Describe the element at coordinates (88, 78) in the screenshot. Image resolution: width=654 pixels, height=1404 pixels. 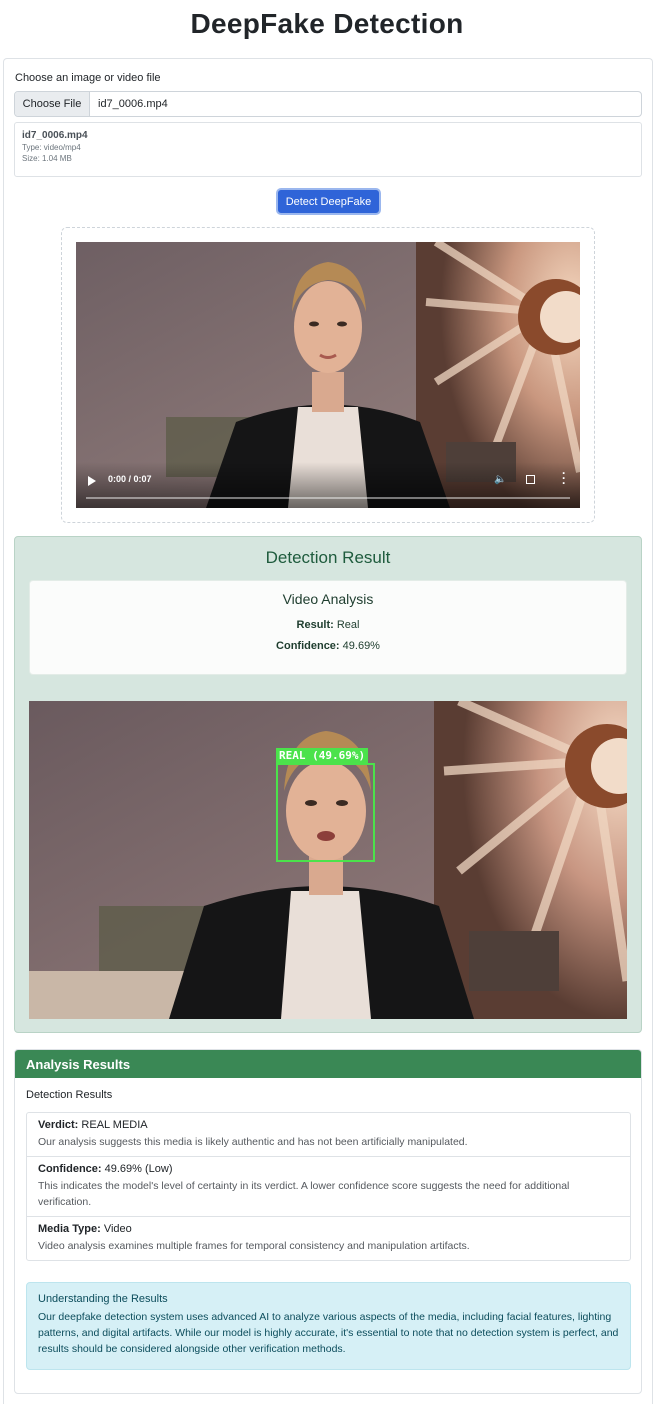
I see `file-input-label: Choose an image or video file` at that location.